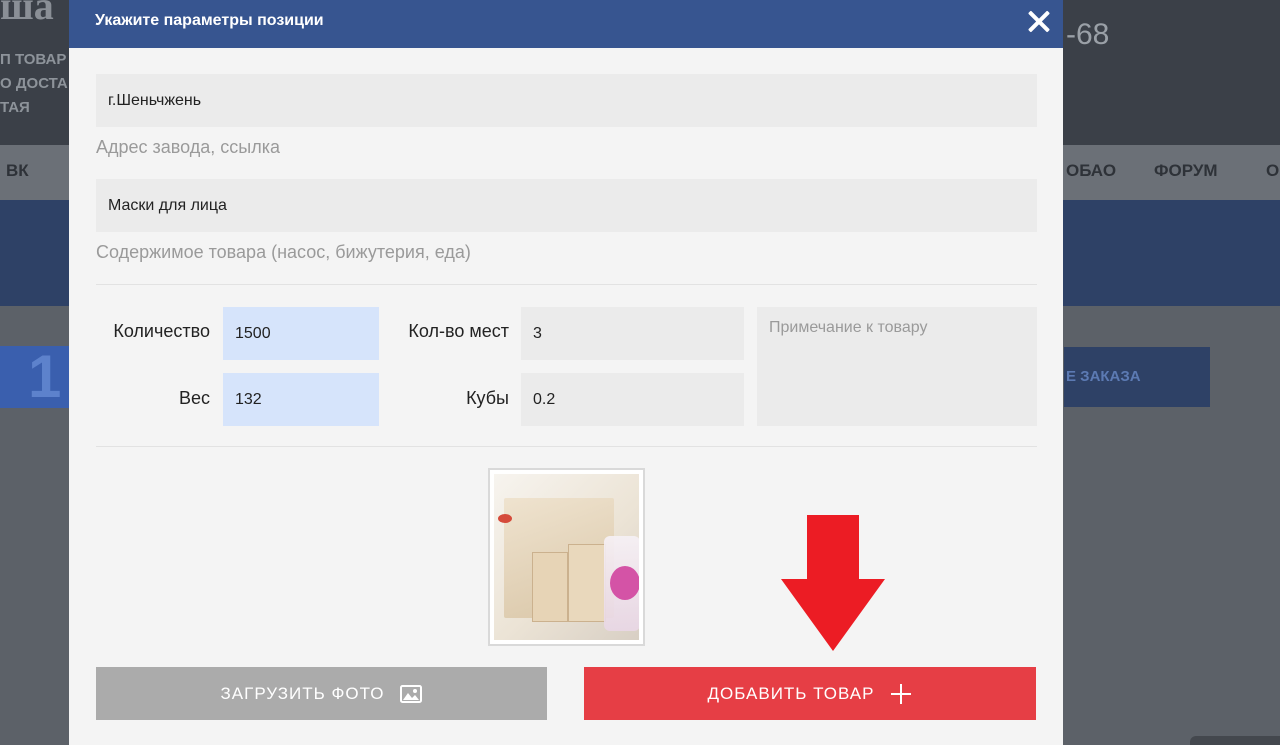 The image size is (1280, 745). I want to click on upload-photo-button: ЗАГРУЗИТЬ ФОТО, so click(321, 693).